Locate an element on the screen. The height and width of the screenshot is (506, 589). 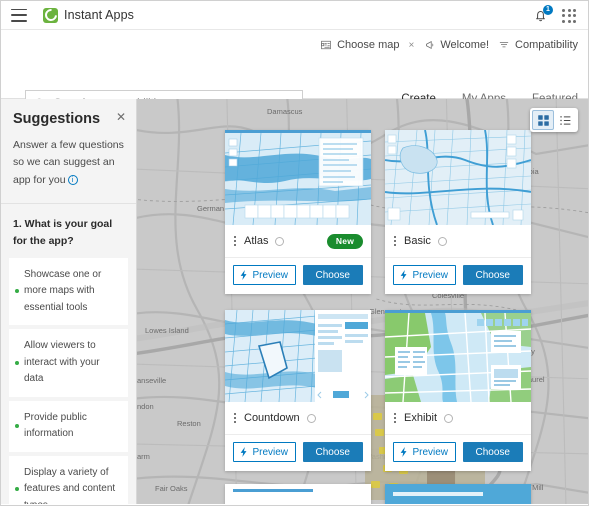
app-card-exhibit: Exhibit Preview Choose is located at coordinates (458, 390).